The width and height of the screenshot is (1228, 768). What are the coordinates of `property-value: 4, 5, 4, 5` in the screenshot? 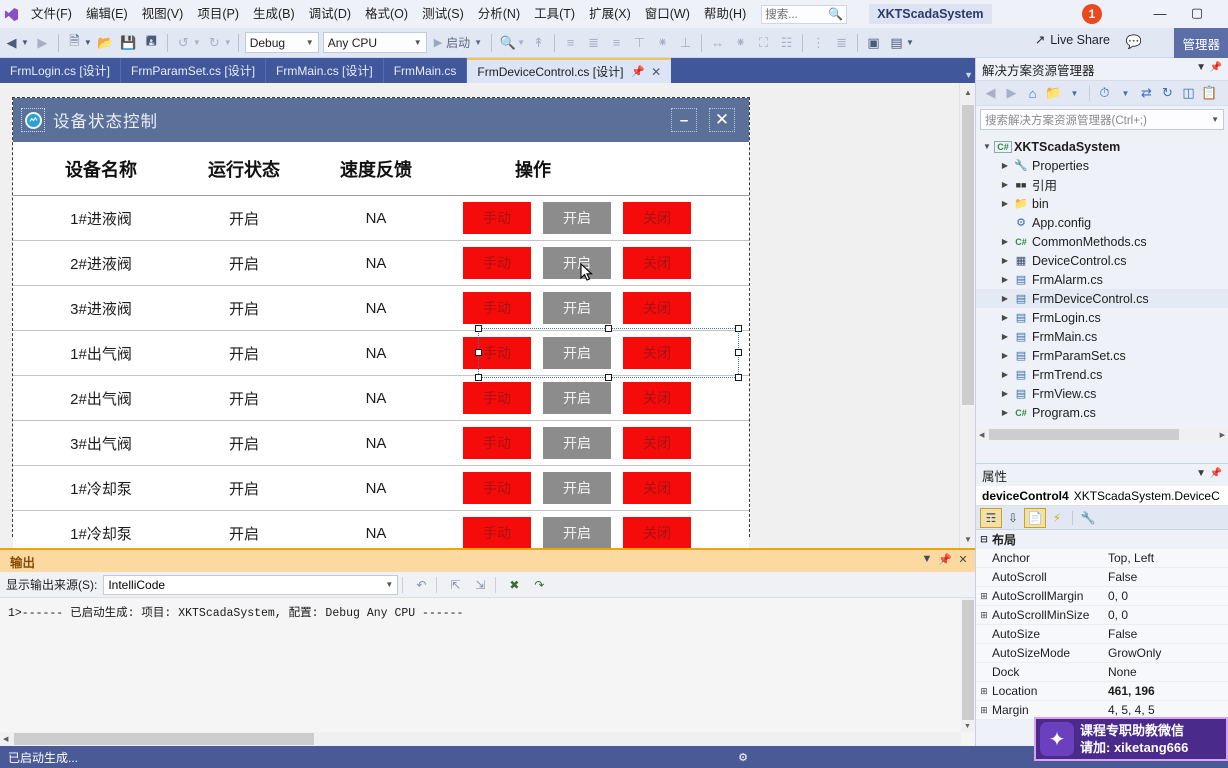 It's located at (1168, 710).